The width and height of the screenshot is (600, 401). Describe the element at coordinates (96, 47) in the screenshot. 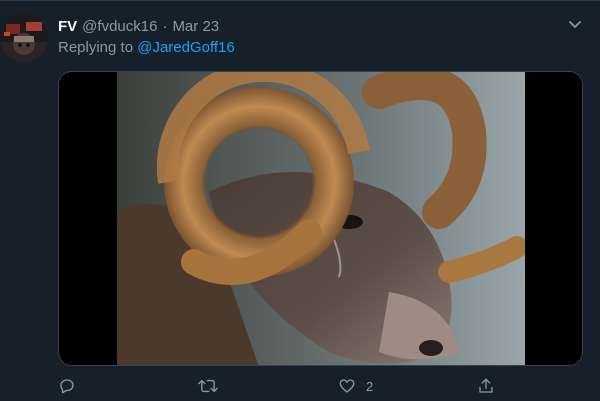

I see `replying-prefix: Replying to` at that location.